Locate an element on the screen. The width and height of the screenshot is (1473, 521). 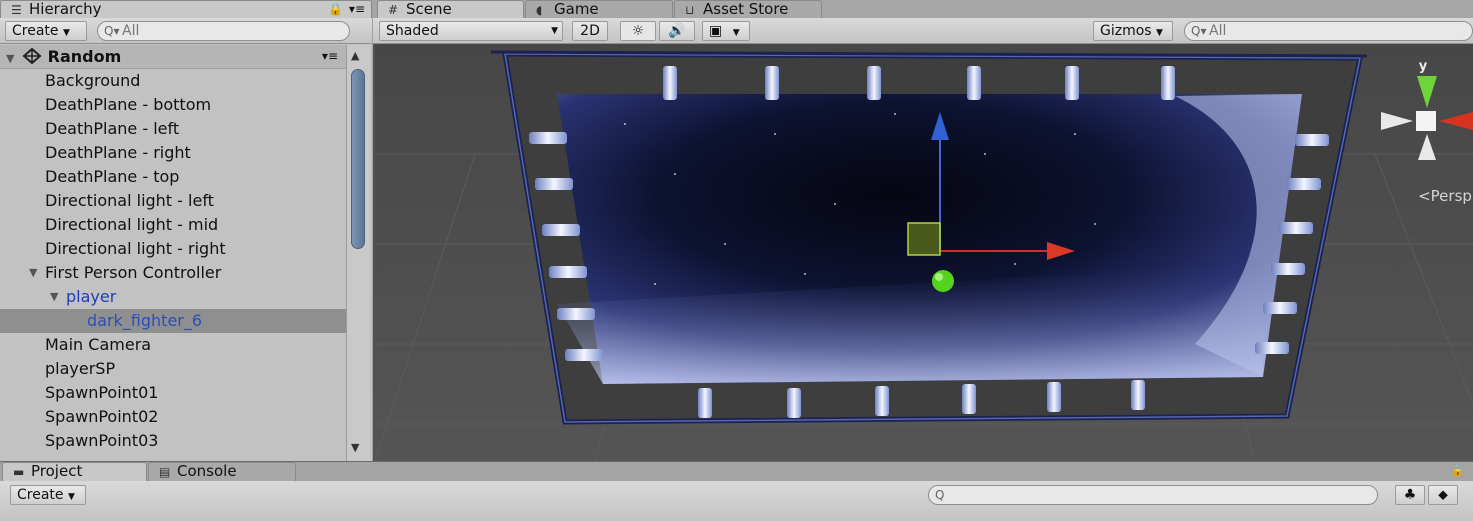
hierarchy-item-label: Background is located at coordinates (93, 80).